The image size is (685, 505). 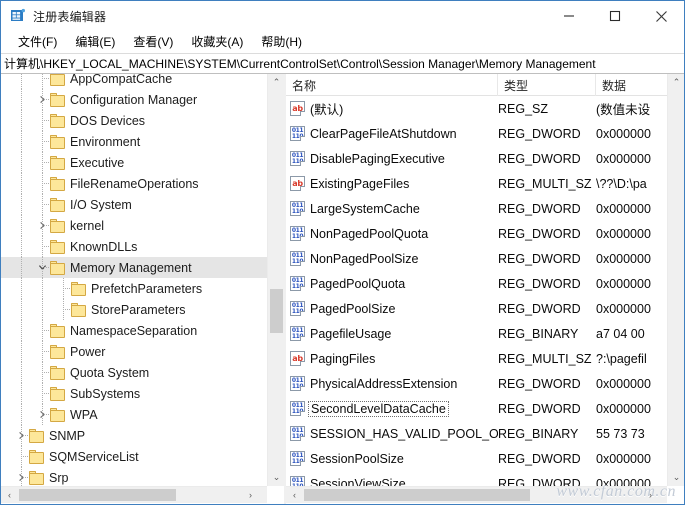 What do you see at coordinates (134, 141) in the screenshot?
I see `tree-item-environment: Environment` at bounding box center [134, 141].